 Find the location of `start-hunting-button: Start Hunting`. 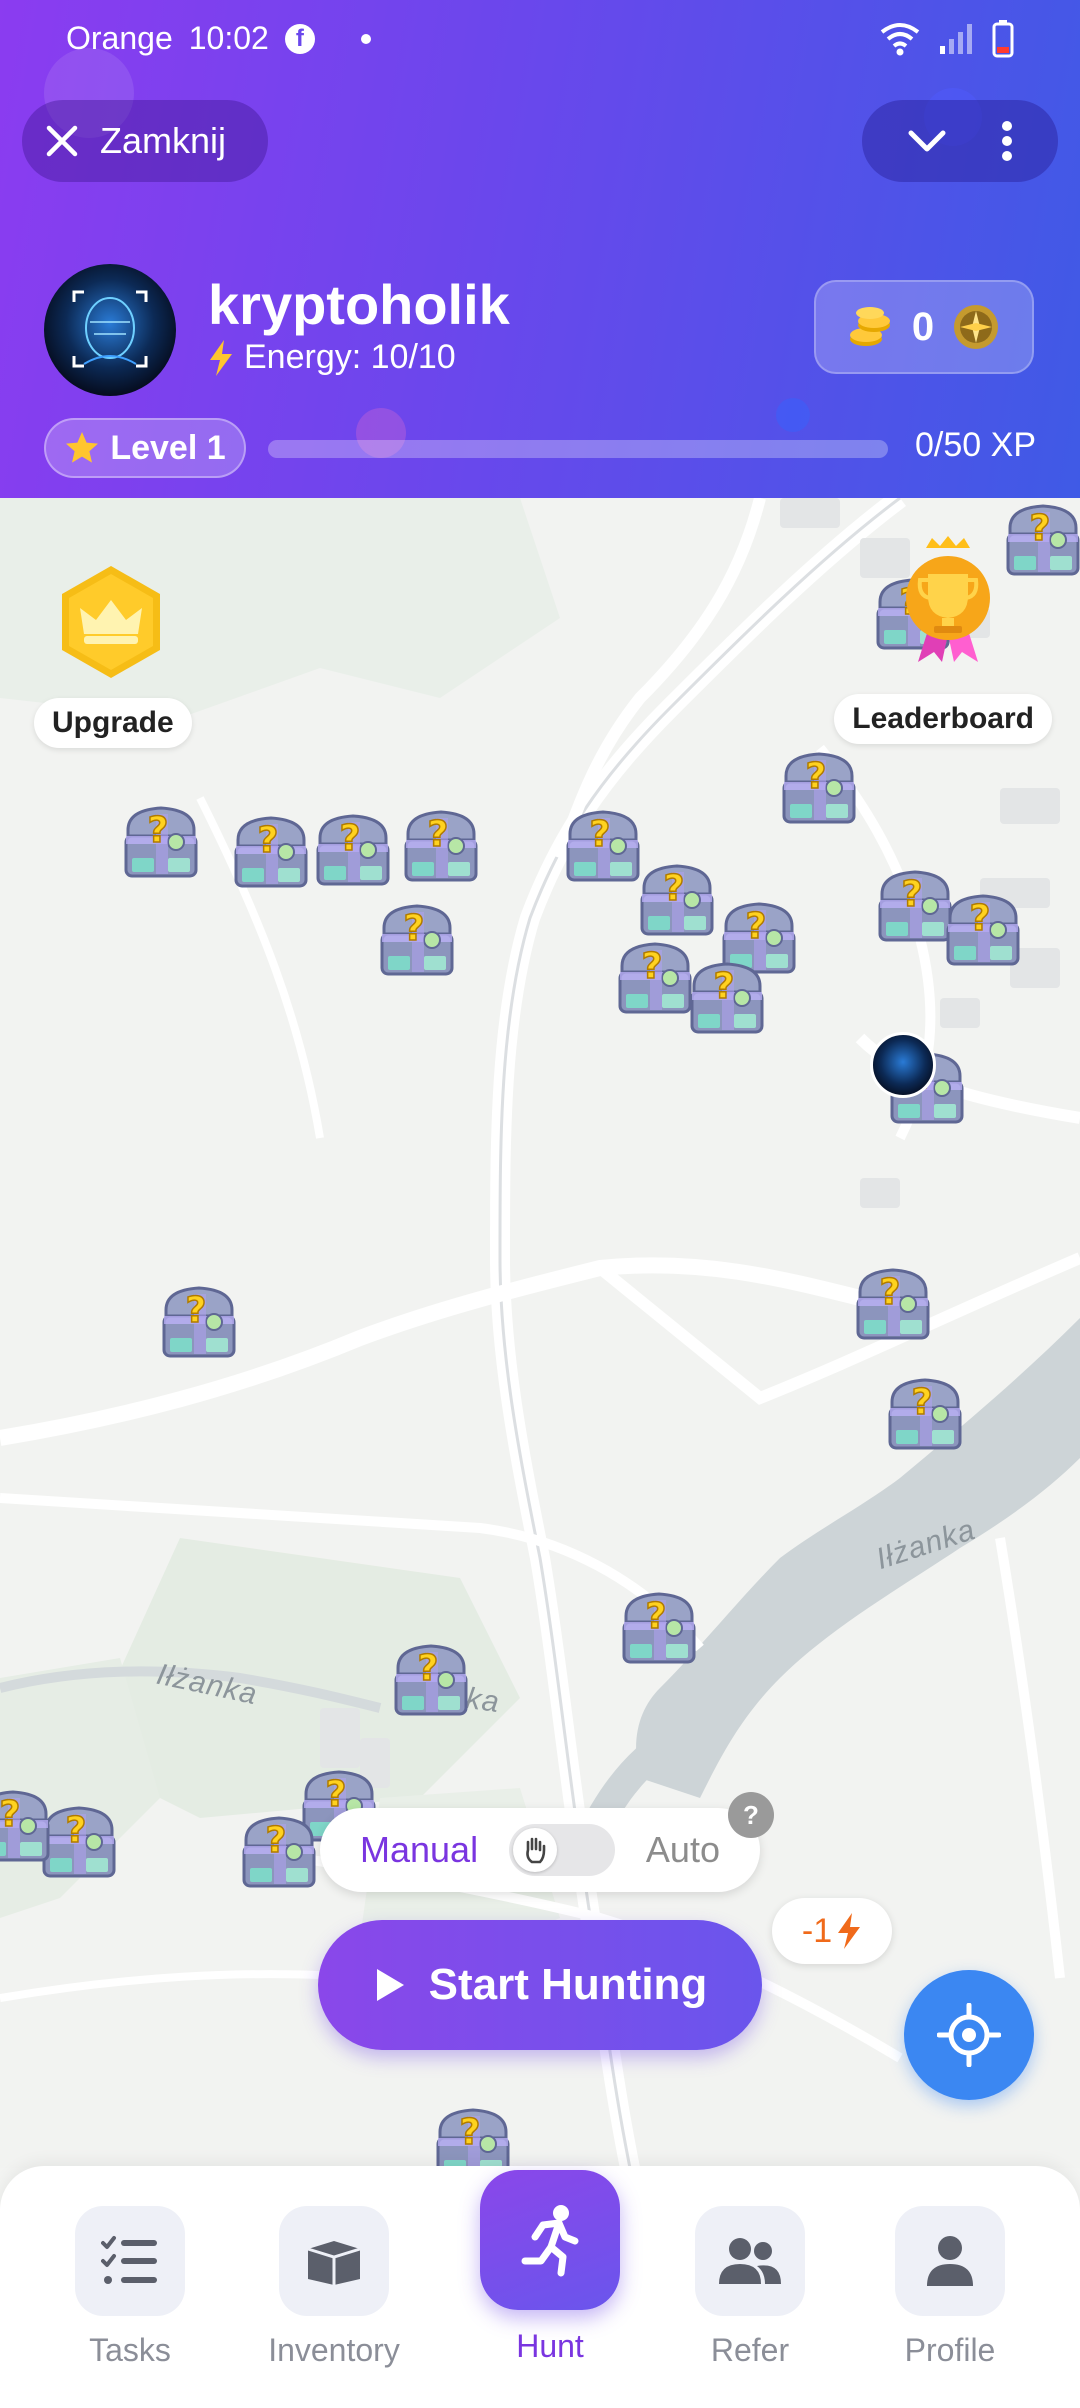

start-hunting-button: Start Hunting is located at coordinates (540, 1985).